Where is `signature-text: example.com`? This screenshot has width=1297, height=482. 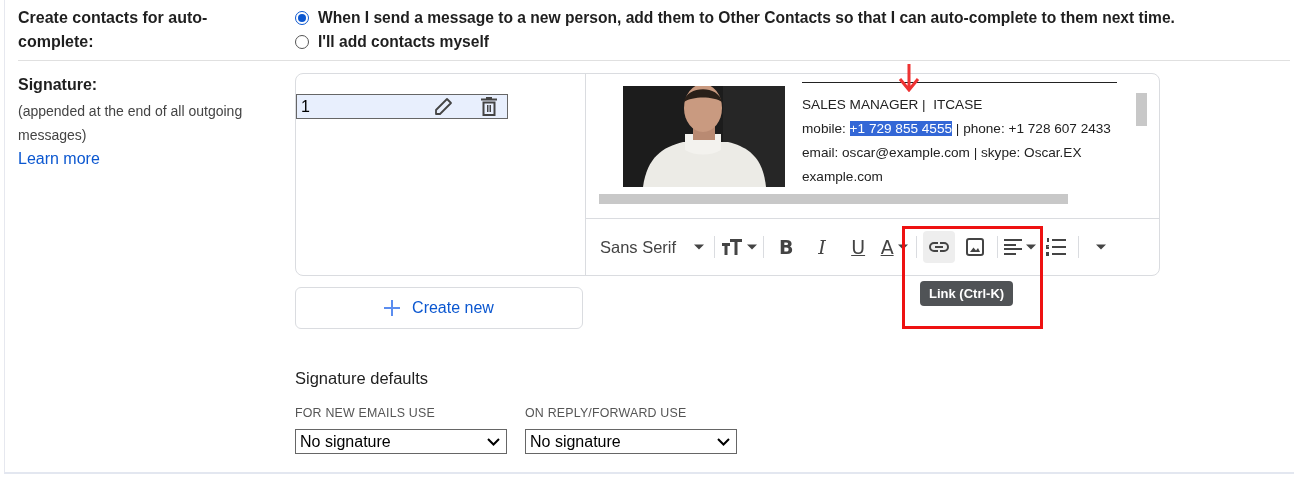 signature-text: example.com is located at coordinates (842, 177).